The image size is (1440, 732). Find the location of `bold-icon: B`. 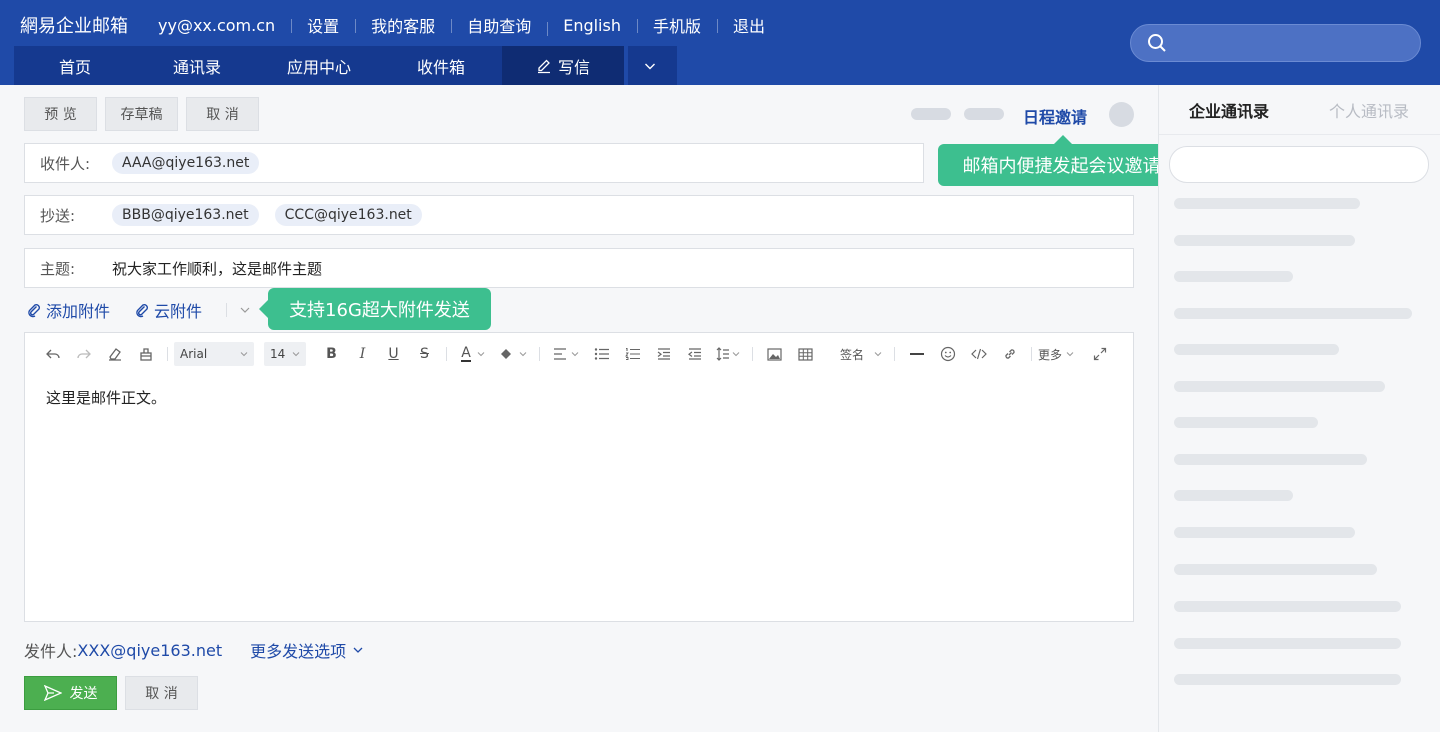

bold-icon: B is located at coordinates (331, 354).